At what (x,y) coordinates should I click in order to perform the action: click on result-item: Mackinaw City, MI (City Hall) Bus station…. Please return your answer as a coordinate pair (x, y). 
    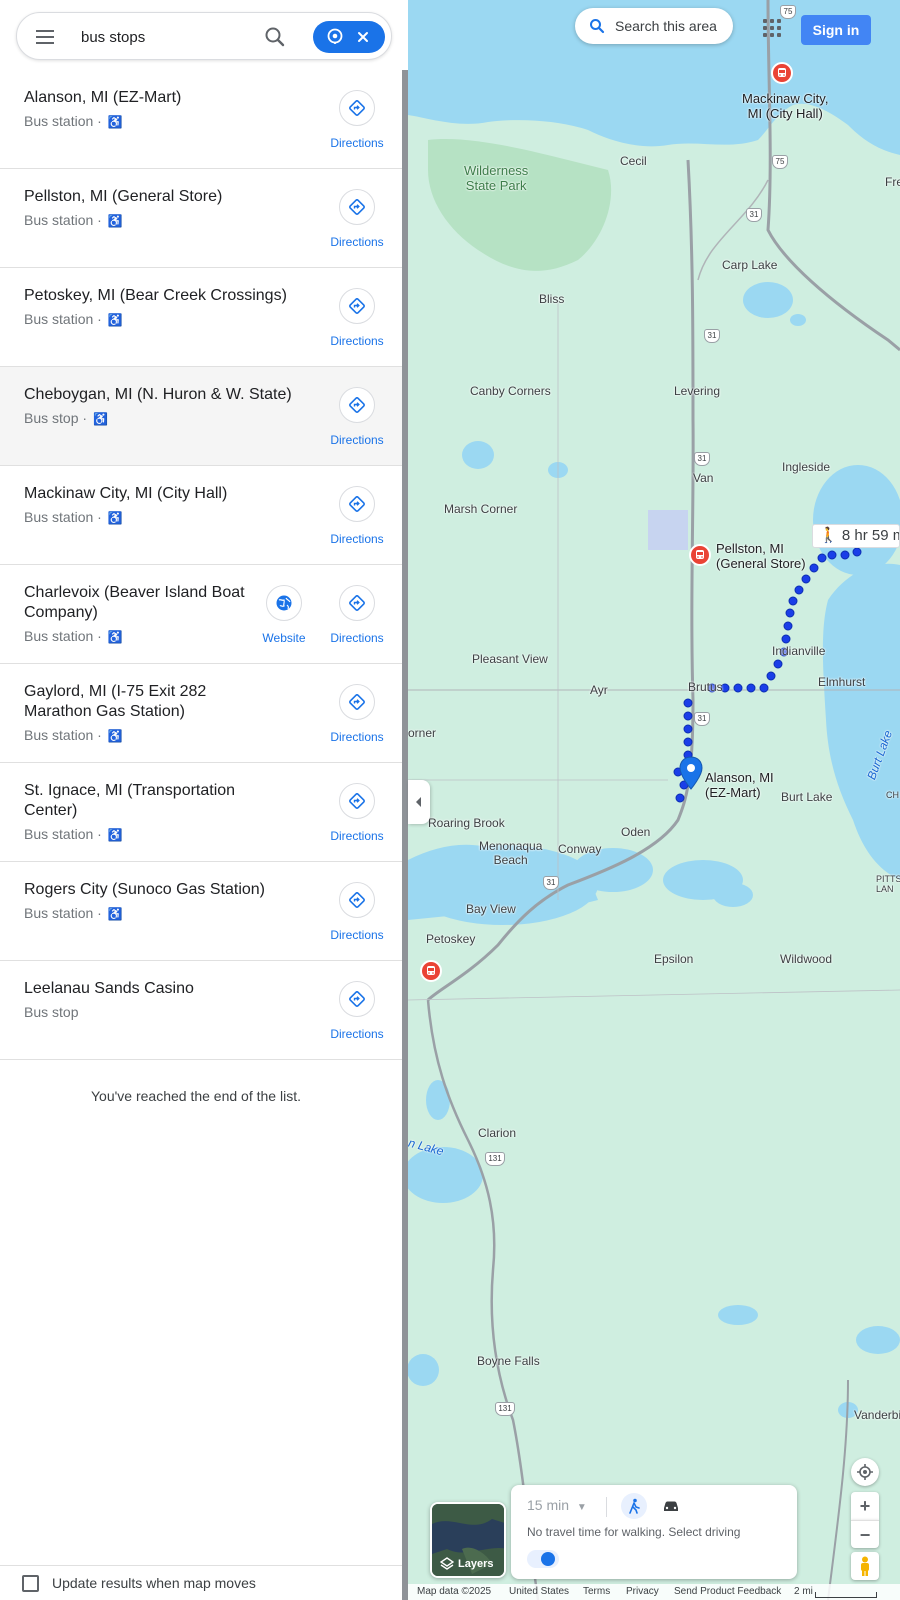
    Looking at the image, I should click on (201, 515).